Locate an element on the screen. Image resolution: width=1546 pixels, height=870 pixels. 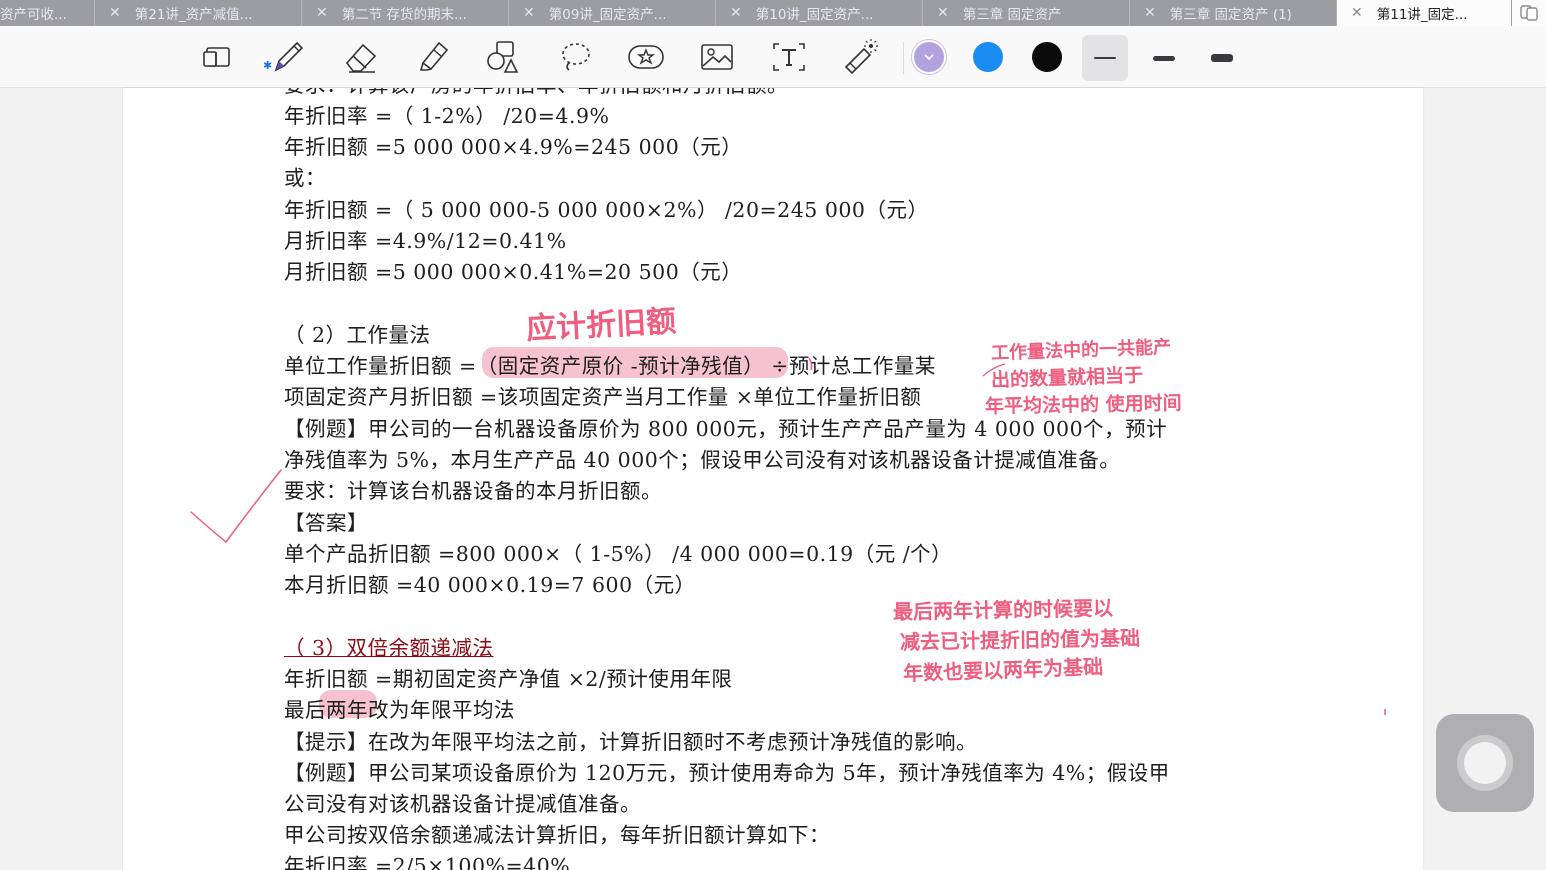
eraser-tool is located at coordinates (361, 57).